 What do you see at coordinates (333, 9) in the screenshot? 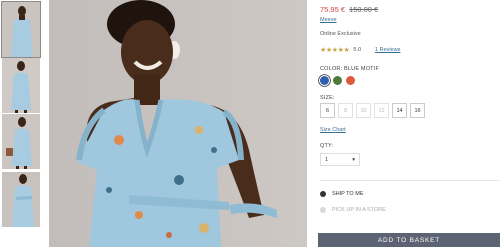
I see `sale-price: 75.95 €` at bounding box center [333, 9].